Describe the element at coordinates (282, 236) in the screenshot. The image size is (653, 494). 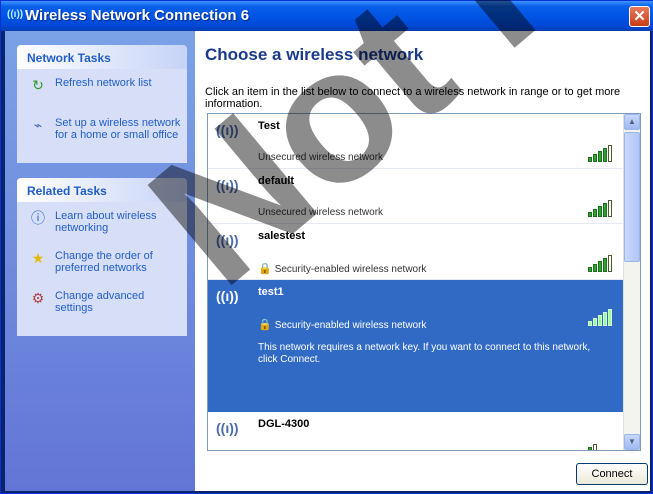
I see `network-name: salestest` at that location.